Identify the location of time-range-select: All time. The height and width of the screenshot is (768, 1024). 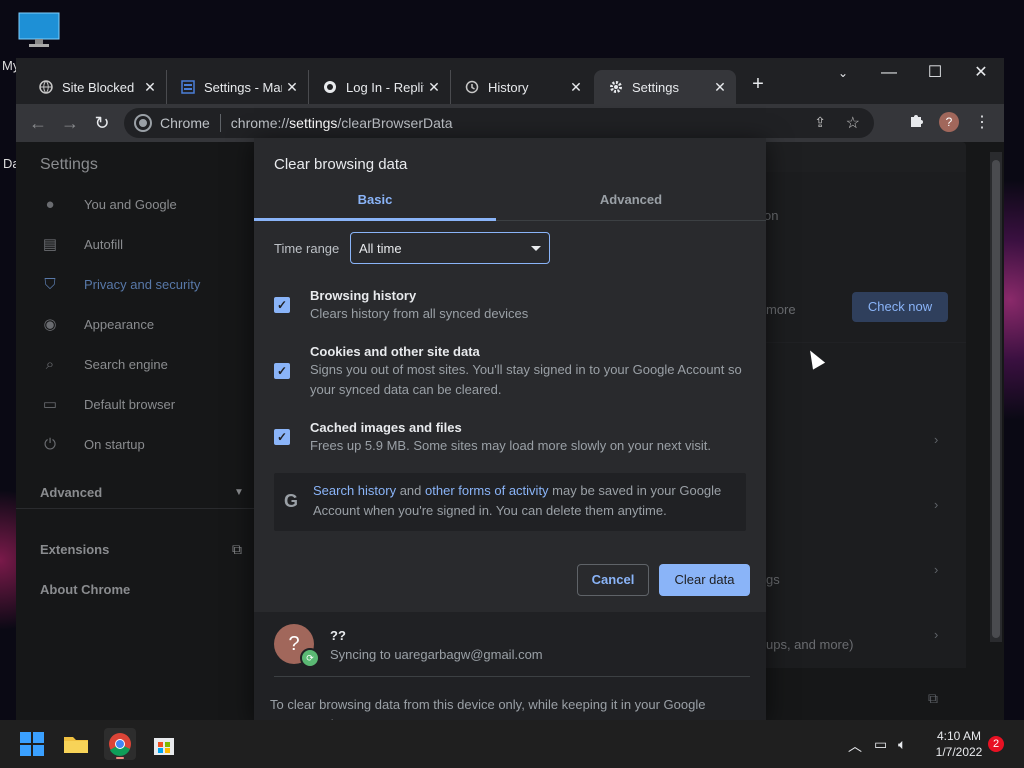
(450, 248).